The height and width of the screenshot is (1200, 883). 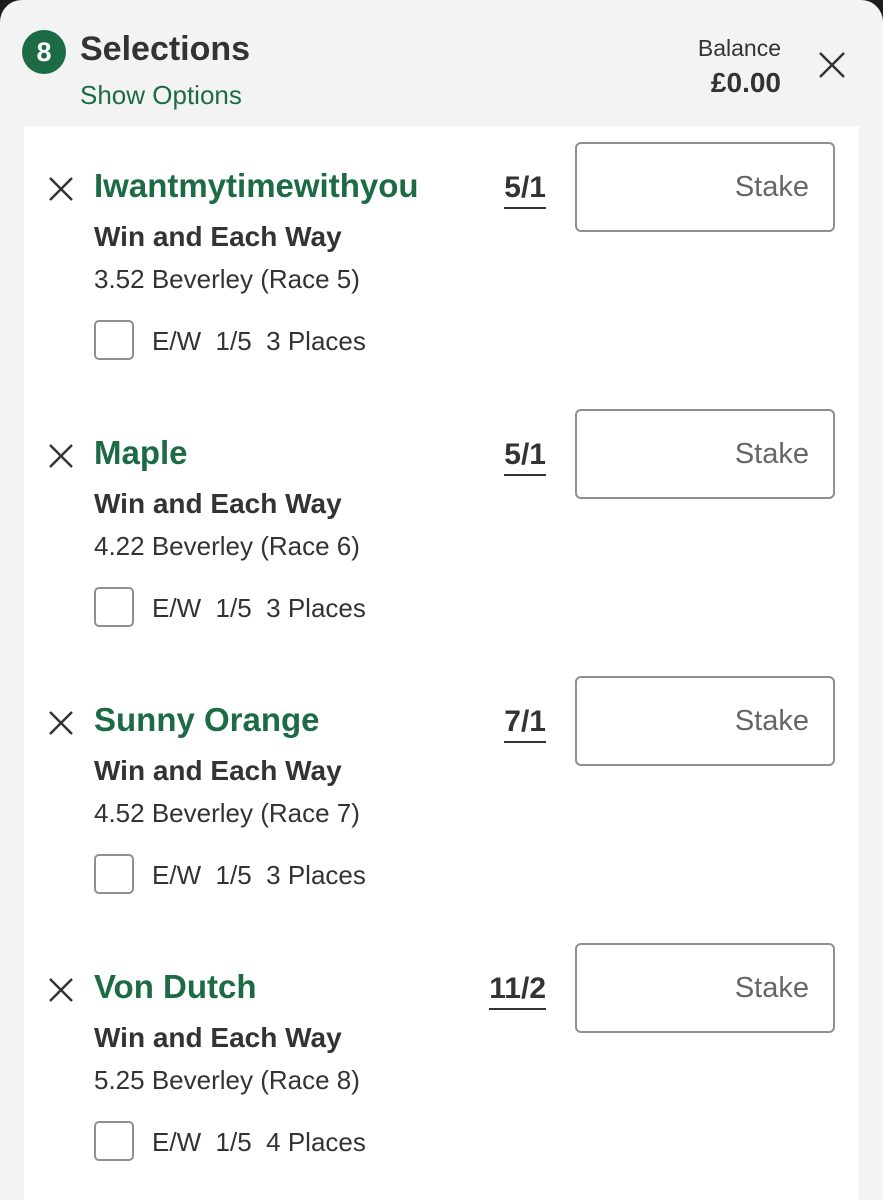 What do you see at coordinates (517, 991) in the screenshot?
I see `odds-link: 11/2` at bounding box center [517, 991].